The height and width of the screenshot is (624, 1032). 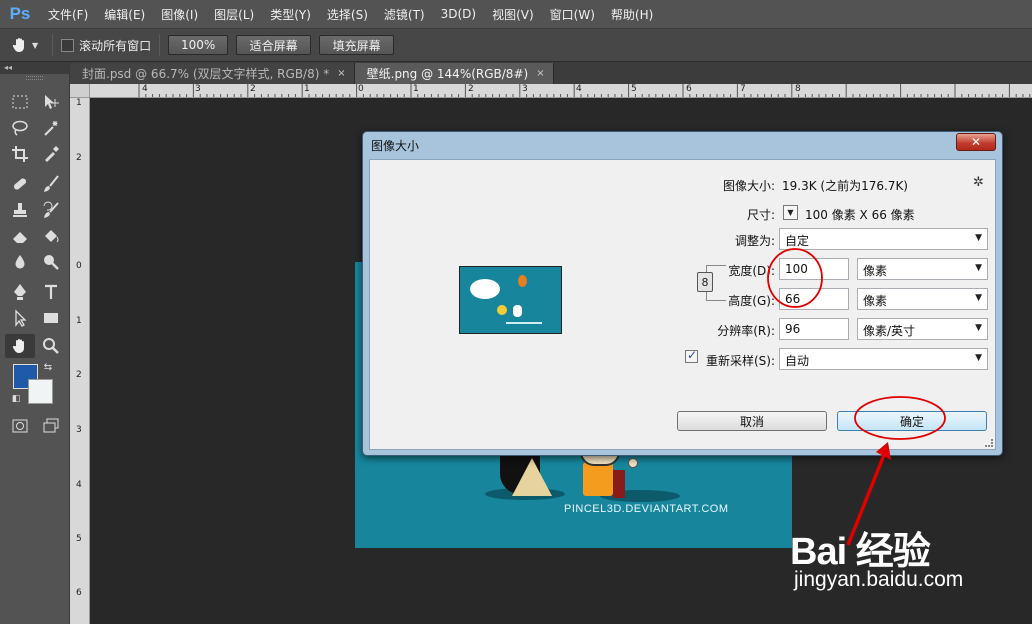 I want to click on preview-character, so click(x=517, y=311).